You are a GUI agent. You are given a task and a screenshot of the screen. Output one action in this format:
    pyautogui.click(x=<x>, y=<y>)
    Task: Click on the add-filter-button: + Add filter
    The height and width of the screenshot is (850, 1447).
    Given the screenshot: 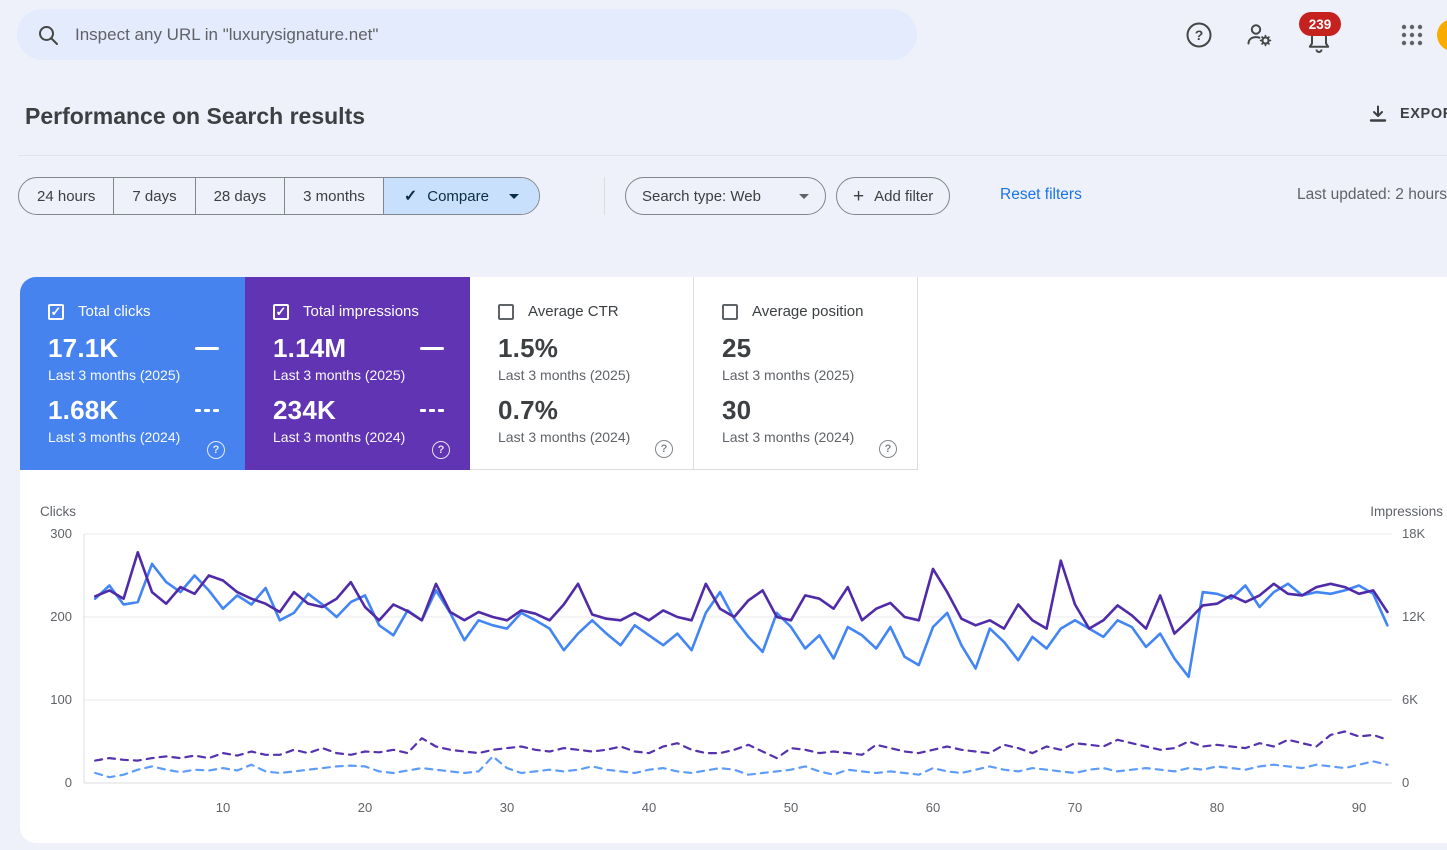 What is the action you would take?
    pyautogui.click(x=893, y=196)
    